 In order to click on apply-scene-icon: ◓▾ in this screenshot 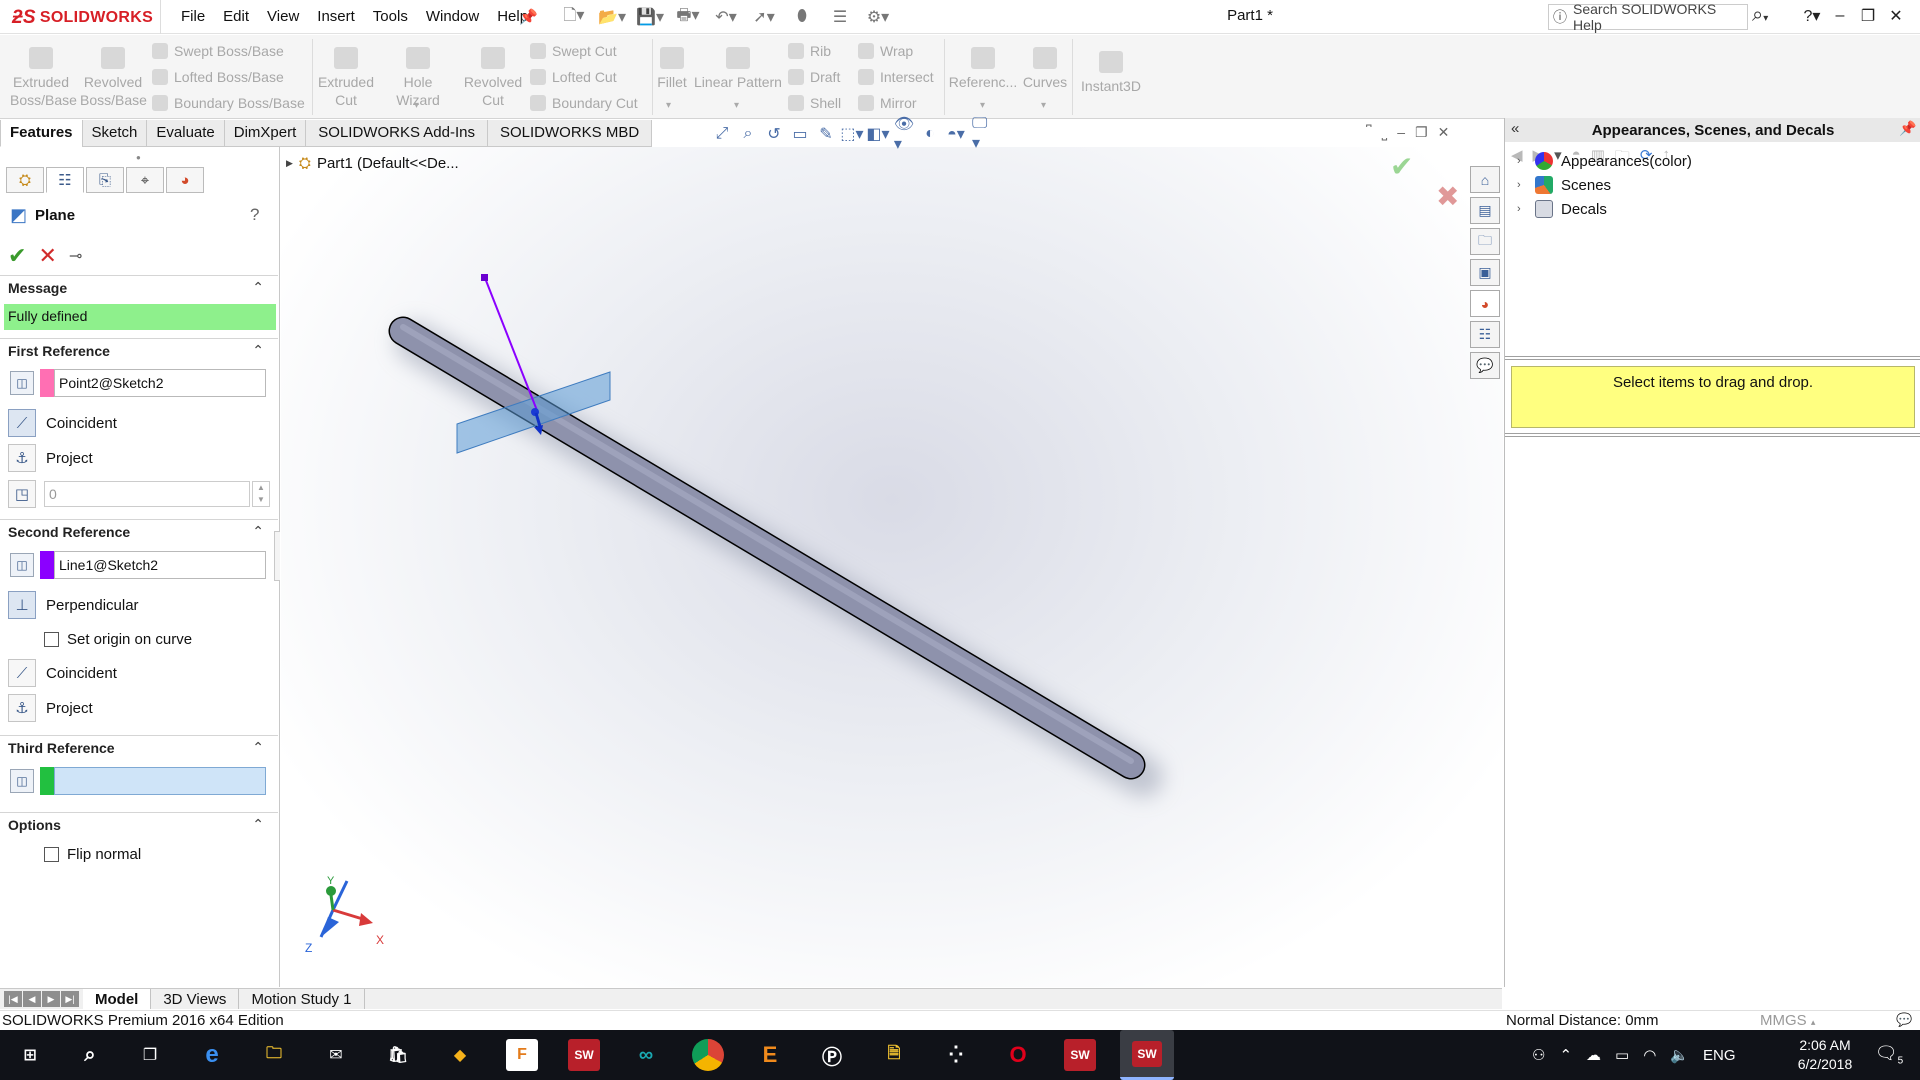, I will do `click(956, 134)`.